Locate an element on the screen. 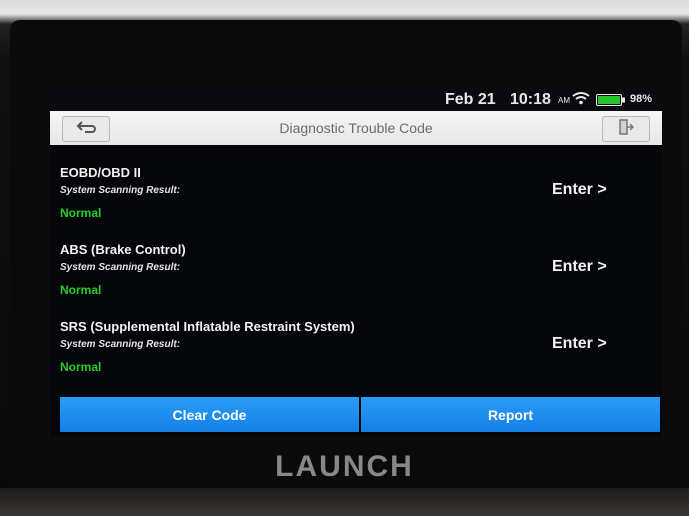 The image size is (689, 516). status-date: Feb 21 is located at coordinates (470, 99).